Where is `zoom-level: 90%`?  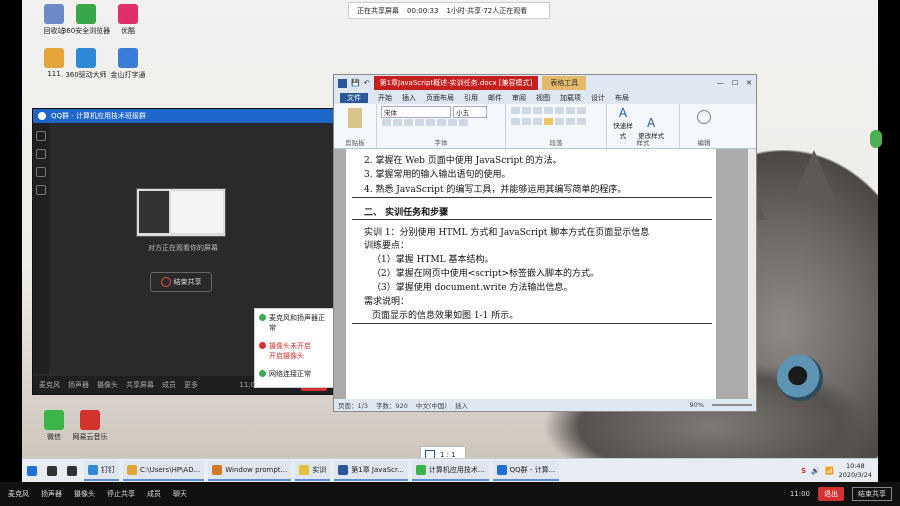
zoom-level: 90% is located at coordinates (697, 405).